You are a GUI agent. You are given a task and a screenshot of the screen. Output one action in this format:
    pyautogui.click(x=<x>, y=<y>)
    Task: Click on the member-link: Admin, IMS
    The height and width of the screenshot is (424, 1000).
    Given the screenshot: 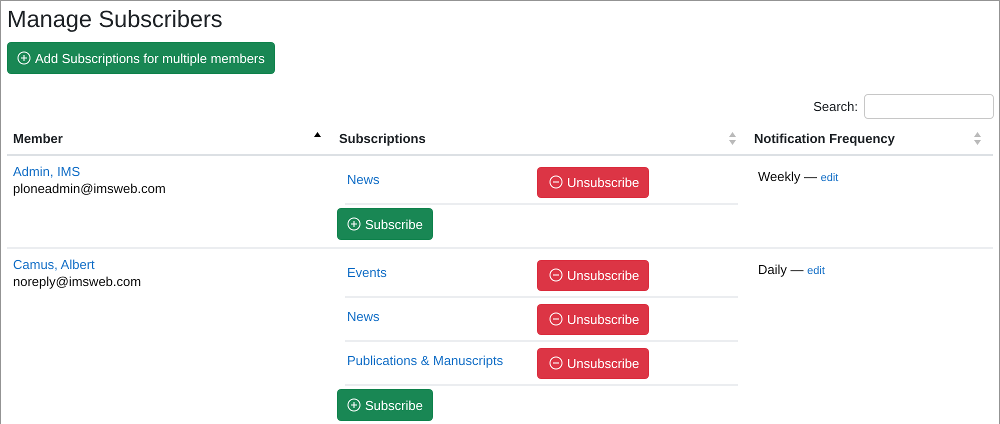 What is the action you would take?
    pyautogui.click(x=46, y=171)
    